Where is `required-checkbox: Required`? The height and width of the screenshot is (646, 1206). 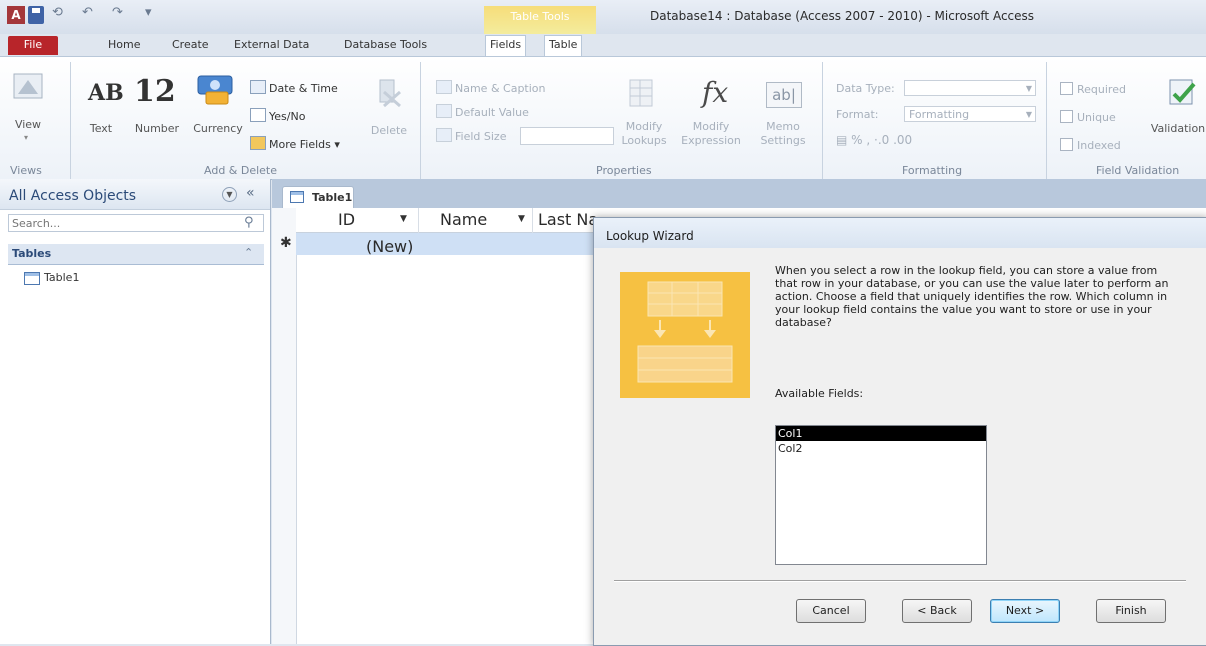 required-checkbox: Required is located at coordinates (1093, 89).